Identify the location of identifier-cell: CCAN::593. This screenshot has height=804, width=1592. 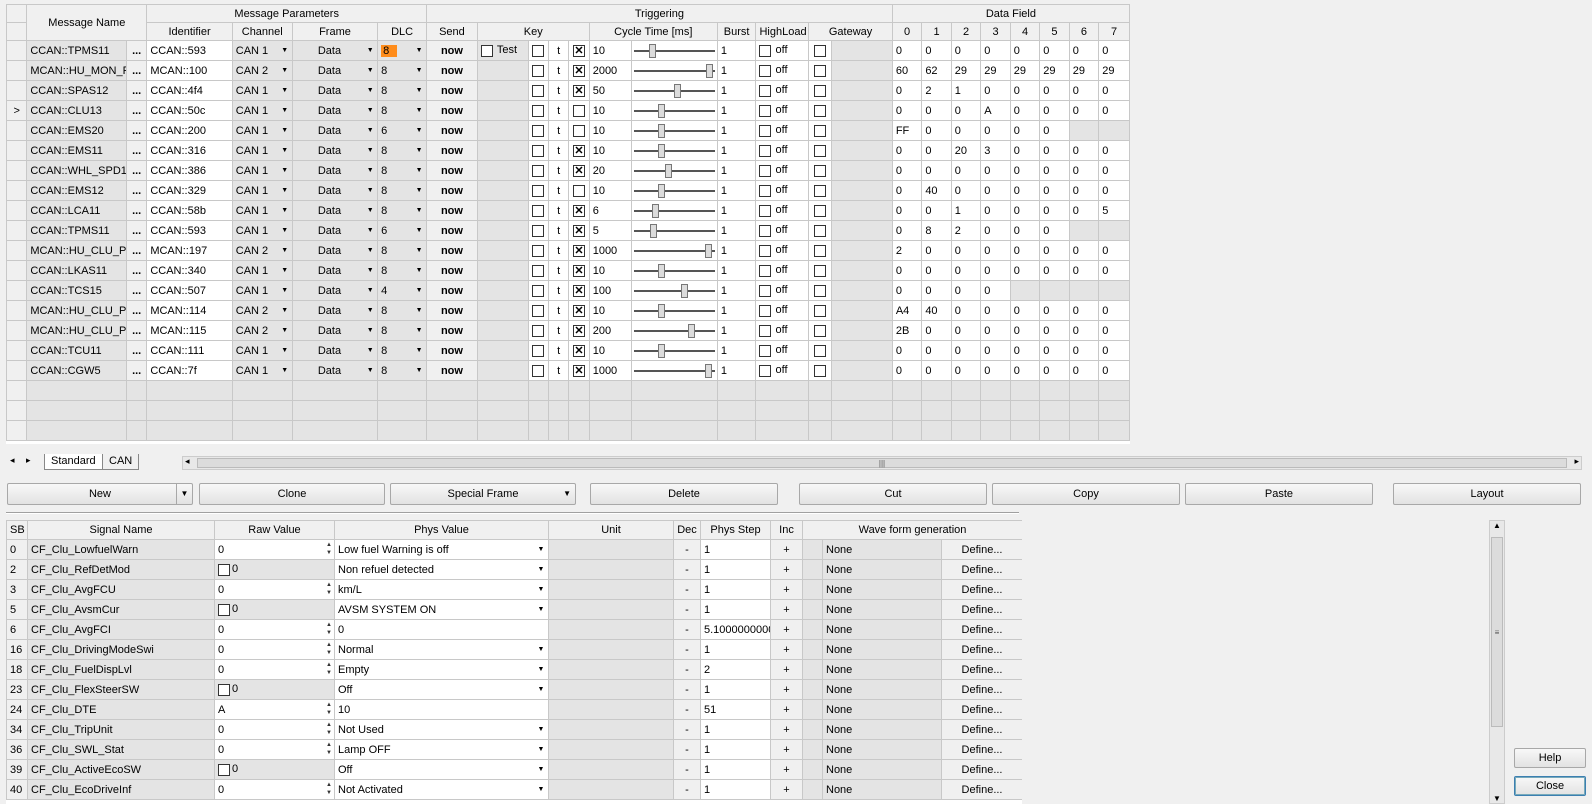
(189, 50).